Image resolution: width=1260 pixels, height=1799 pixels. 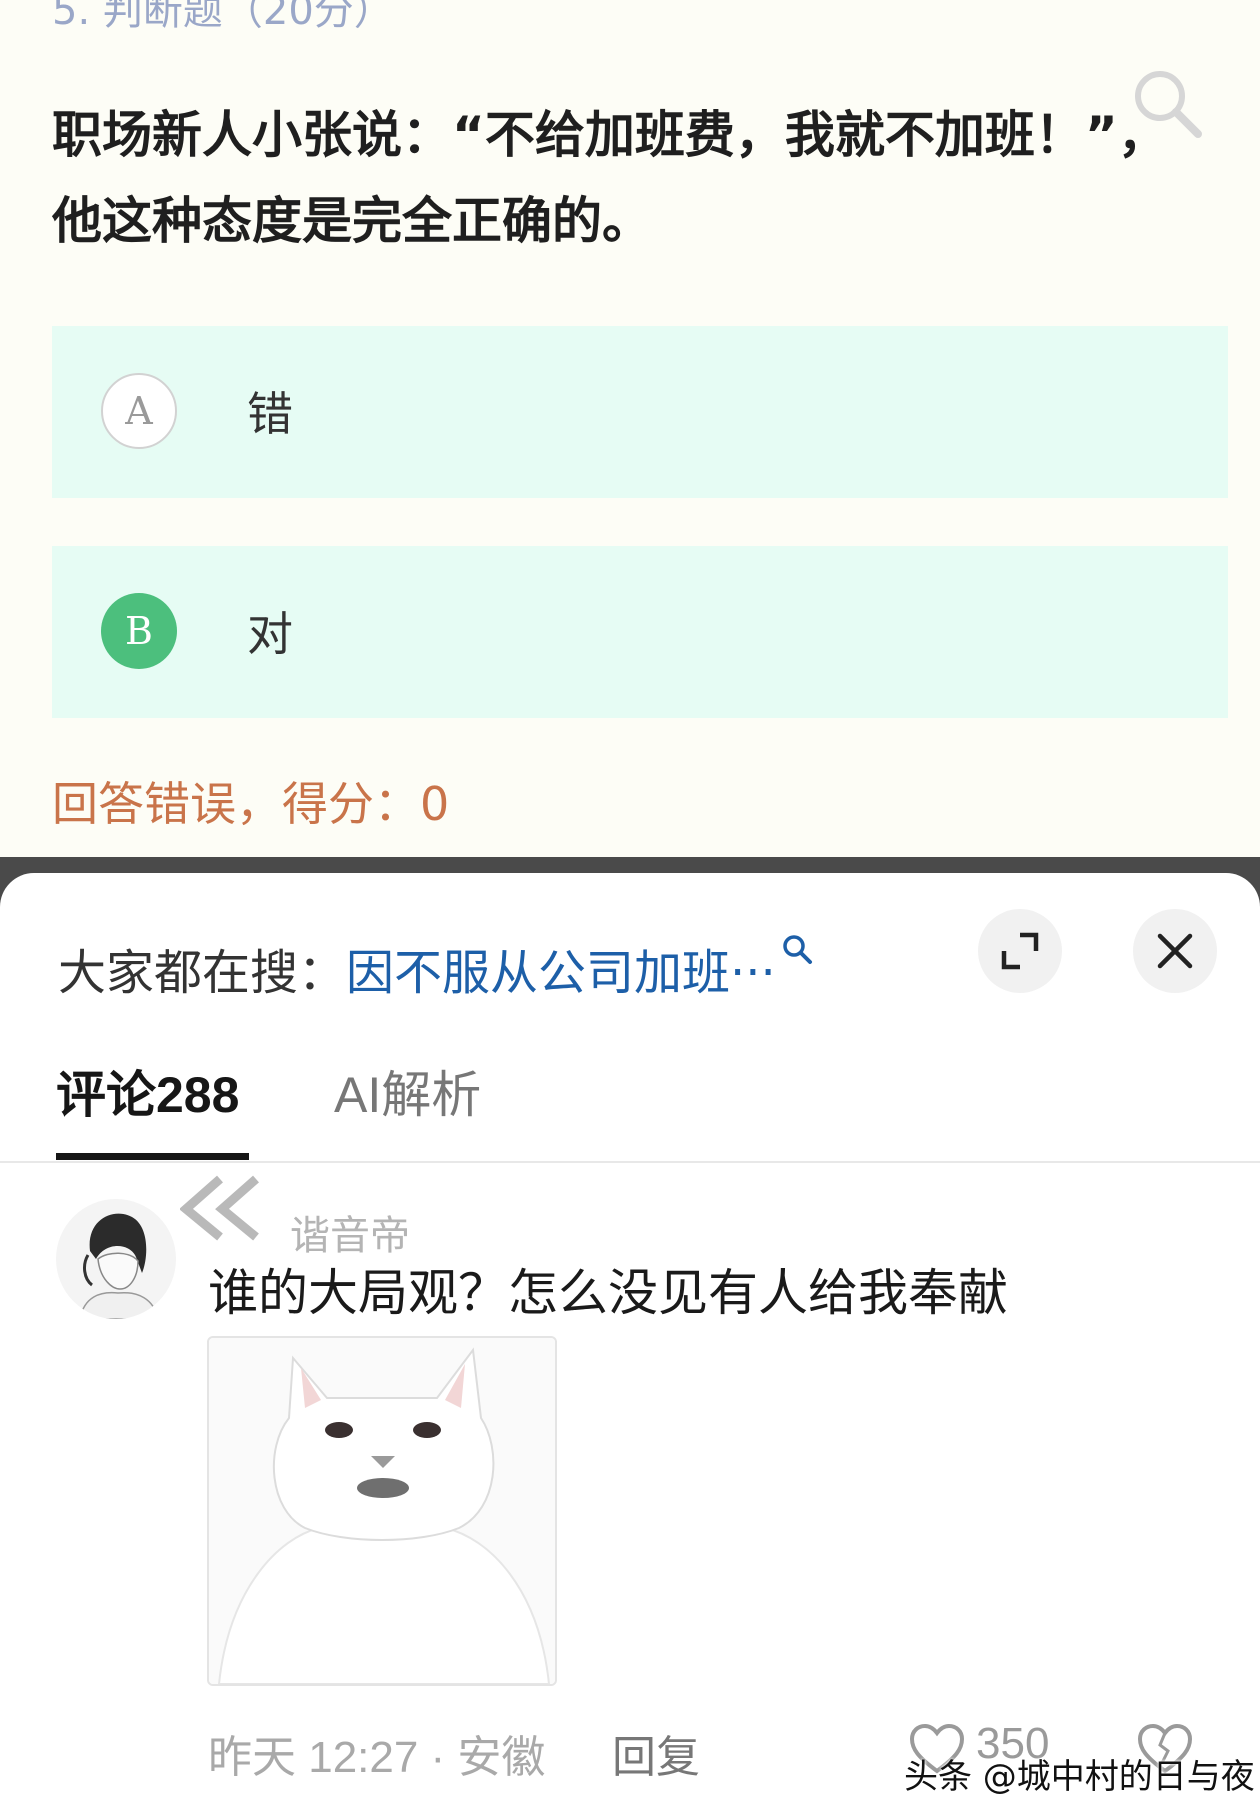 I want to click on option-a: A 错, so click(x=640, y=412).